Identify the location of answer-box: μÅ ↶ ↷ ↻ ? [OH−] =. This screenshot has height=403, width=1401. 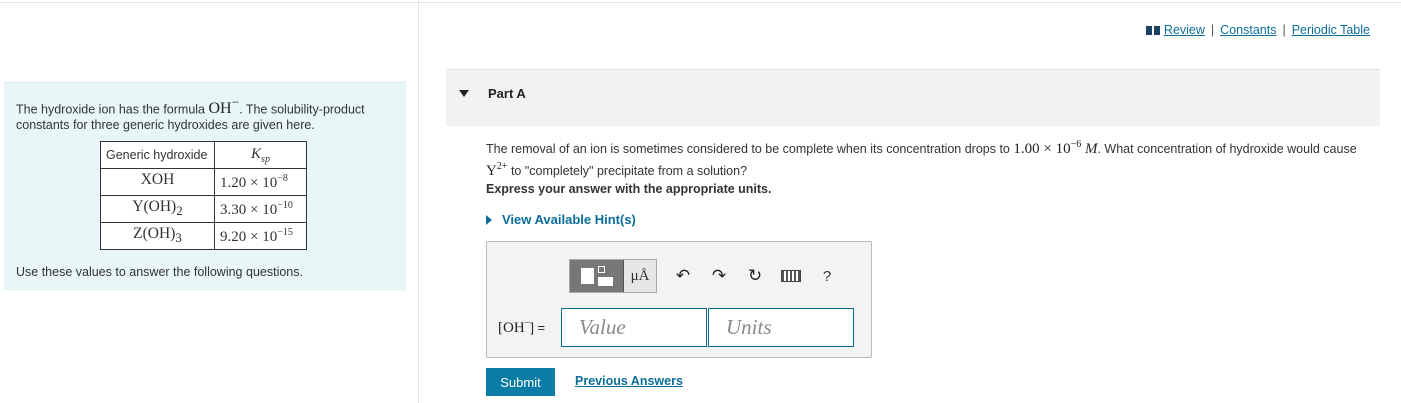
(679, 299).